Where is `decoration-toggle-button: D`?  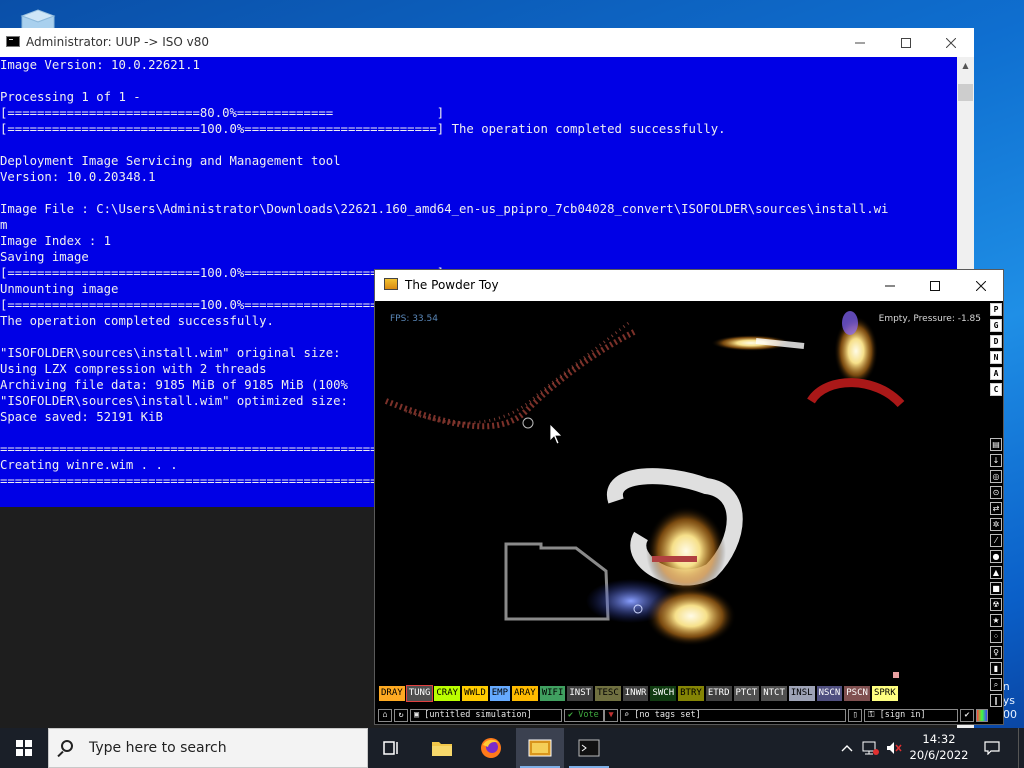
decoration-toggle-button: D is located at coordinates (996, 341).